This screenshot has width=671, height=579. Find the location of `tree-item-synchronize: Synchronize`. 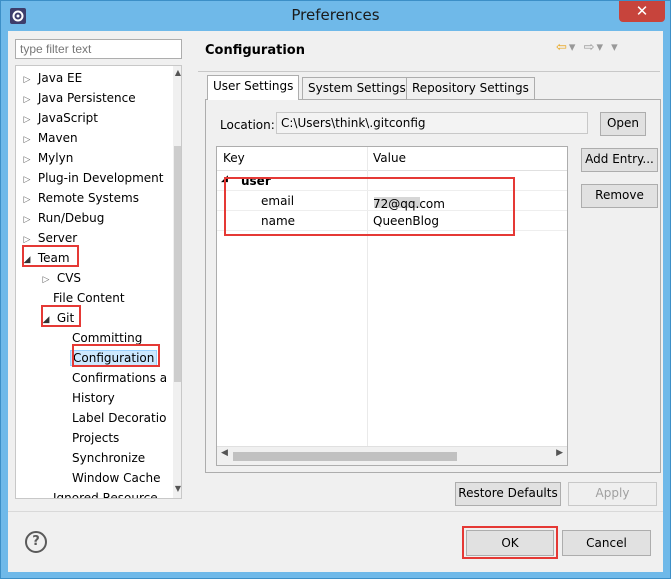

tree-item-synchronize: Synchronize is located at coordinates (108, 458).